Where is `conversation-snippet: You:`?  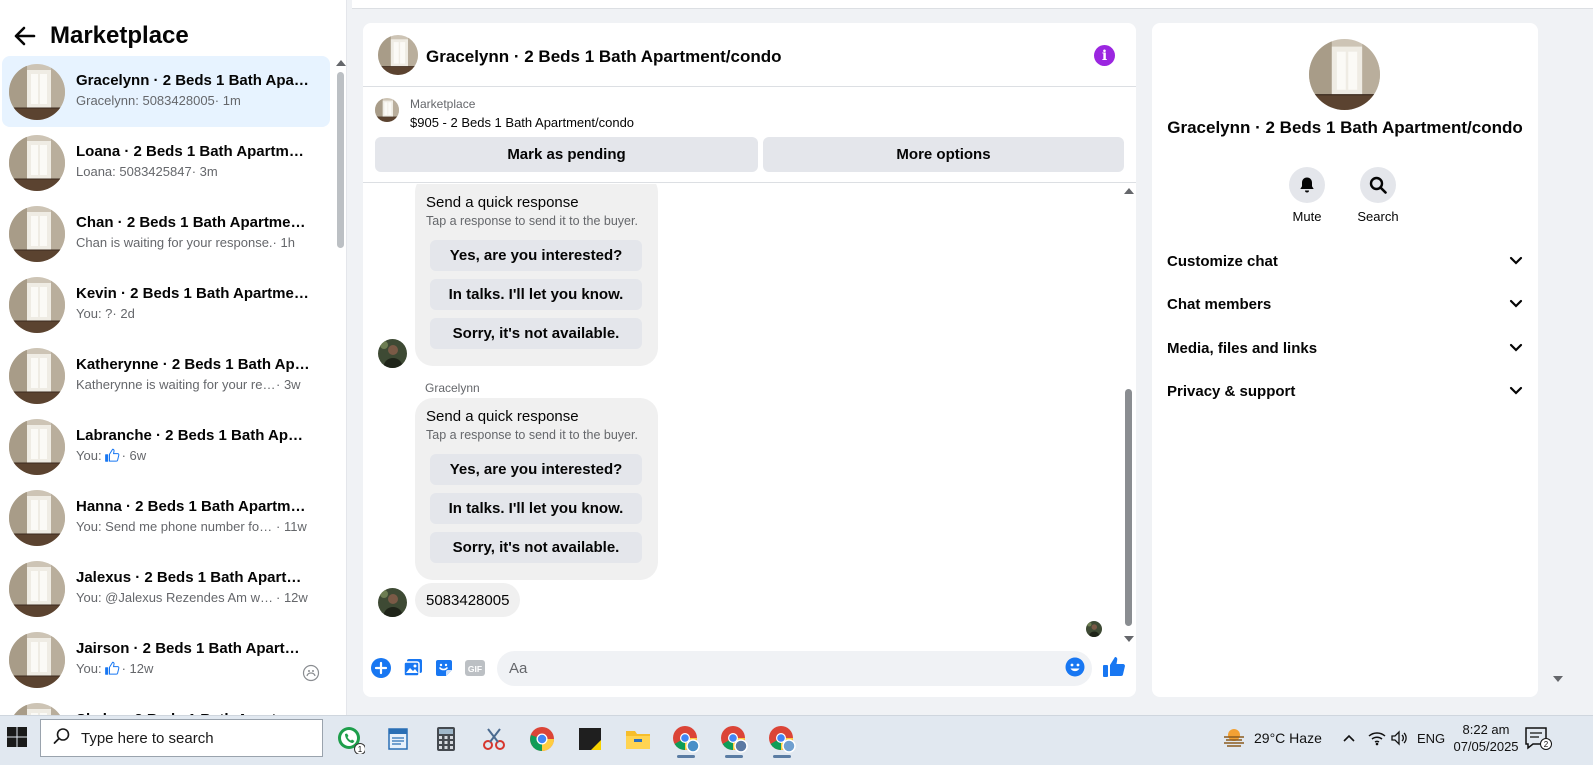 conversation-snippet: You: is located at coordinates (89, 455).